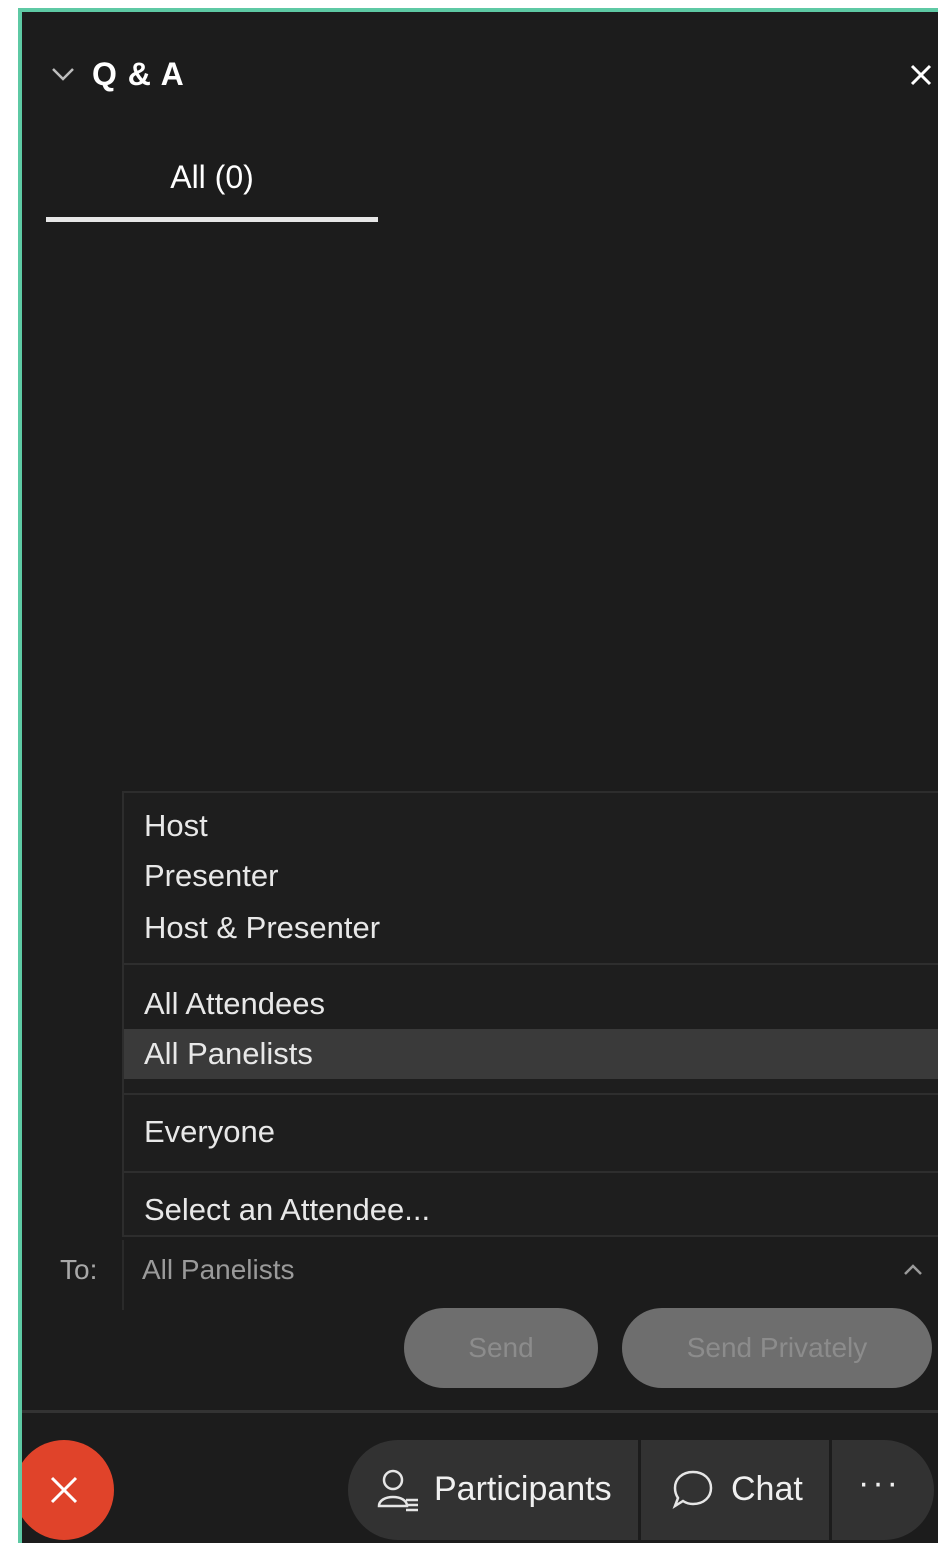  I want to click on send-privately-button: Send Privately, so click(777, 1348).